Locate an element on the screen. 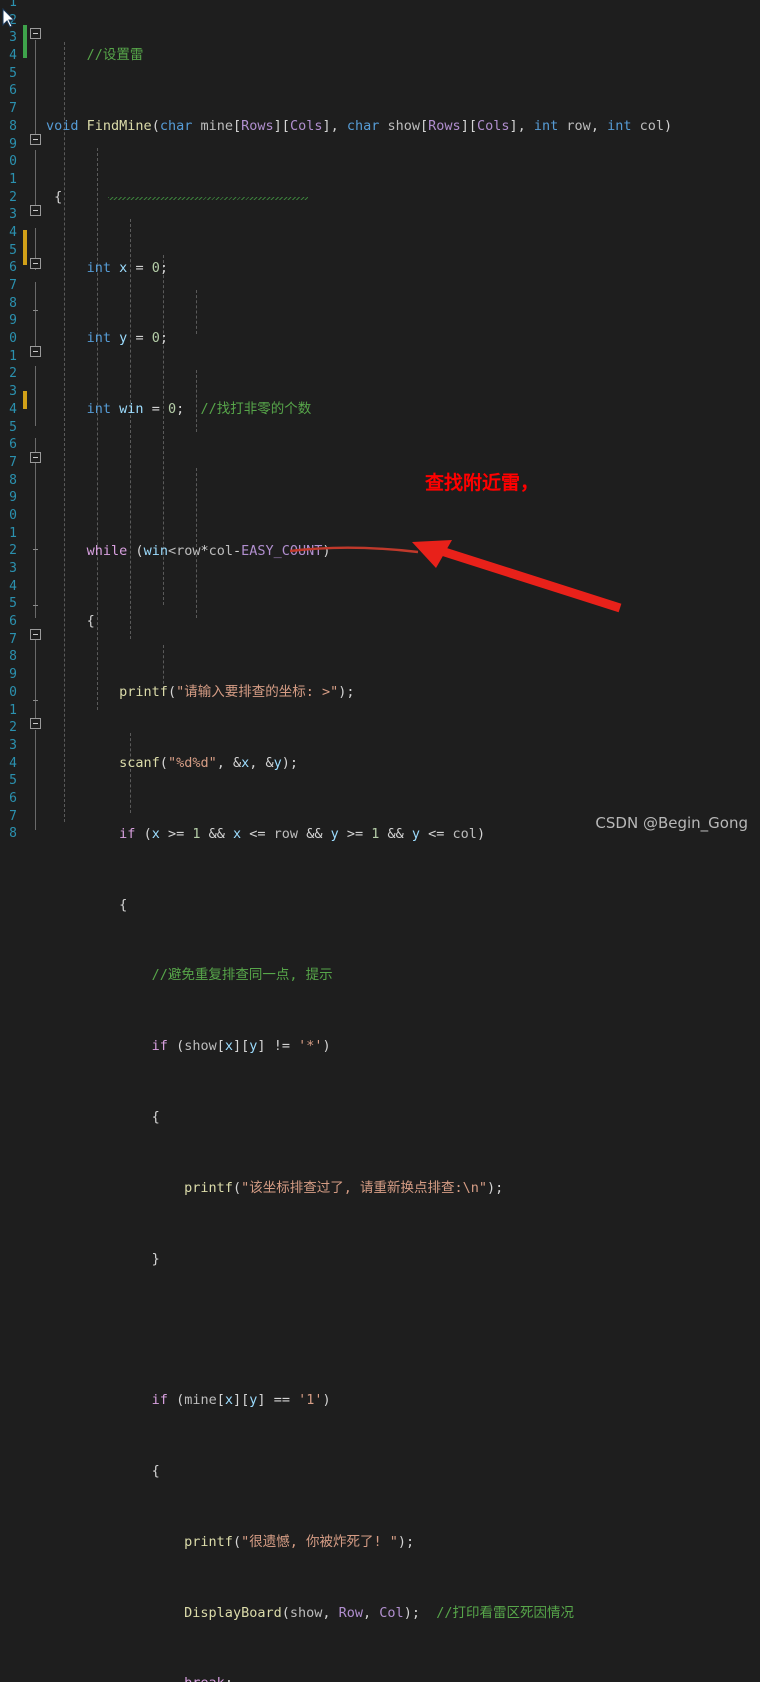  fold-toggle-function is located at coordinates (35, 33).